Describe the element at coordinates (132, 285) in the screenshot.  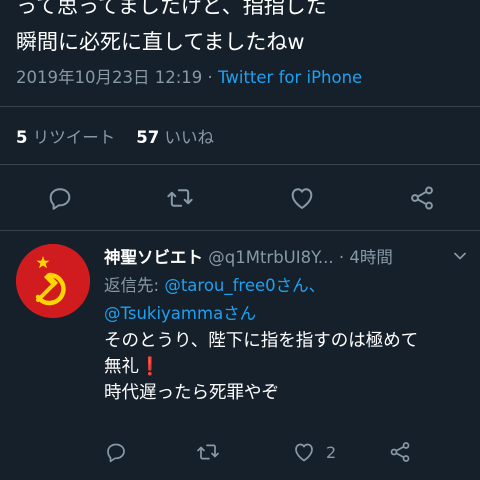
I see `reply-to-prefix: 返信先:` at that location.